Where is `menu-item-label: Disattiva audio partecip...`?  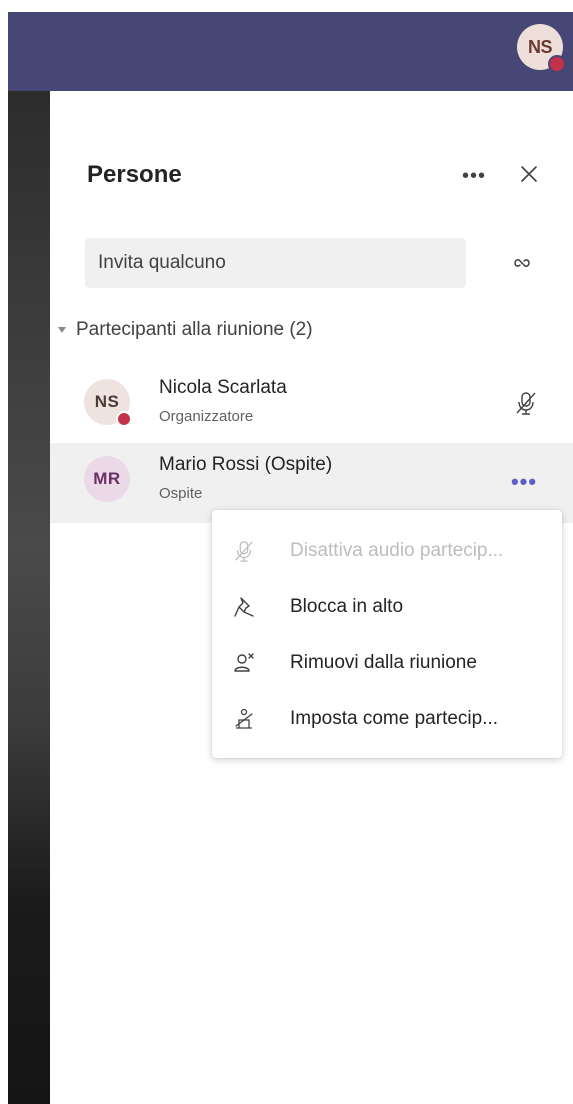 menu-item-label: Disattiva audio partecip... is located at coordinates (397, 550).